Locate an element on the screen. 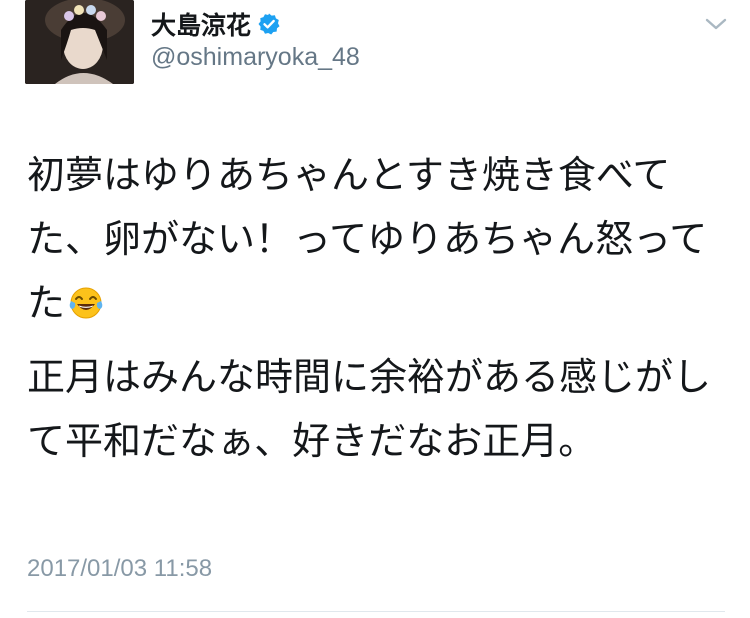  user-handle: @oshimaryoka_48 is located at coordinates (255, 57).